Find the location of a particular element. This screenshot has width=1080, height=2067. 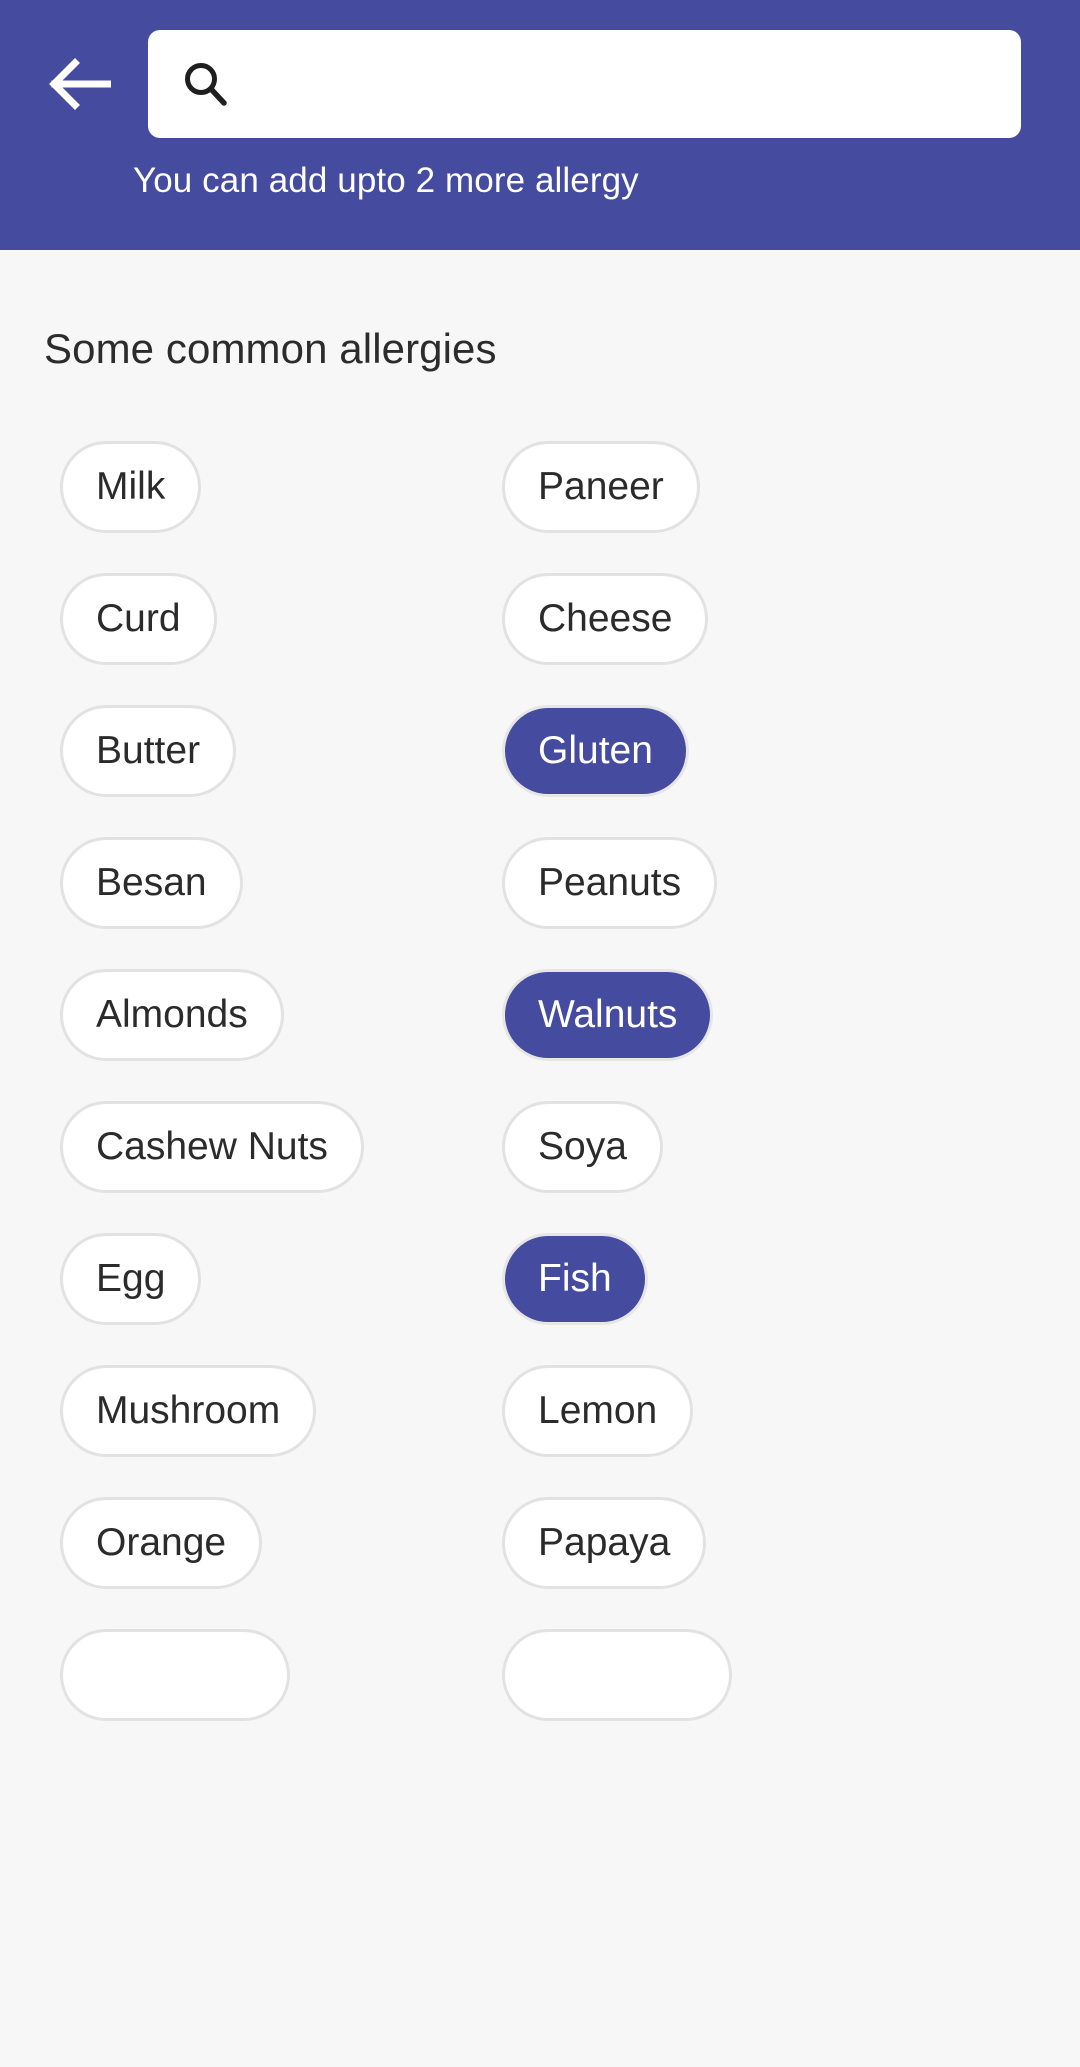

chip-cell-left: Milk is located at coordinates (251, 487).